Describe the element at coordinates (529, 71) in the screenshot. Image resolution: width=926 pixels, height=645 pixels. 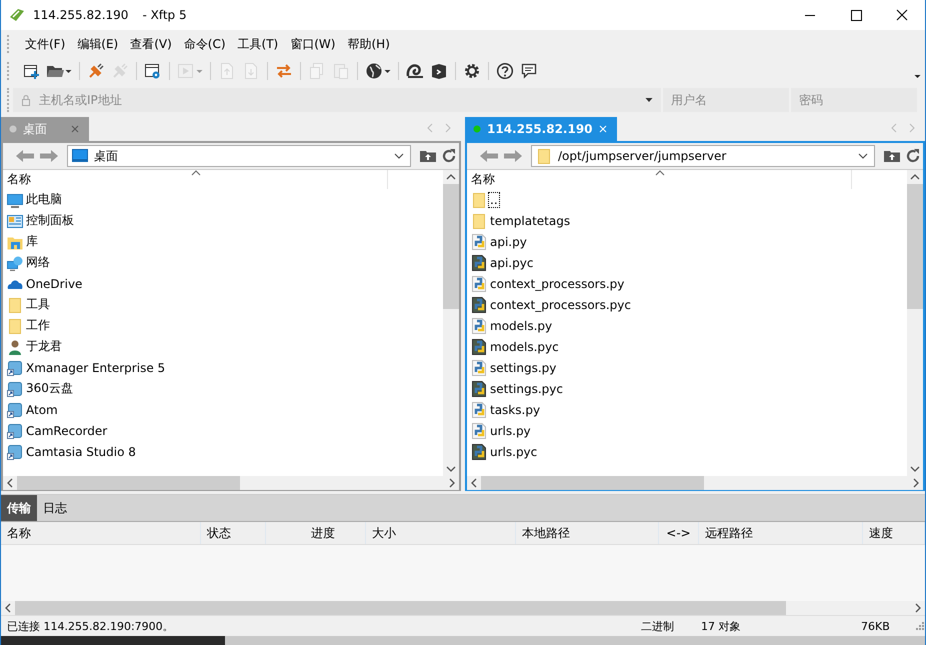
I see `speech-bubble-icon` at that location.